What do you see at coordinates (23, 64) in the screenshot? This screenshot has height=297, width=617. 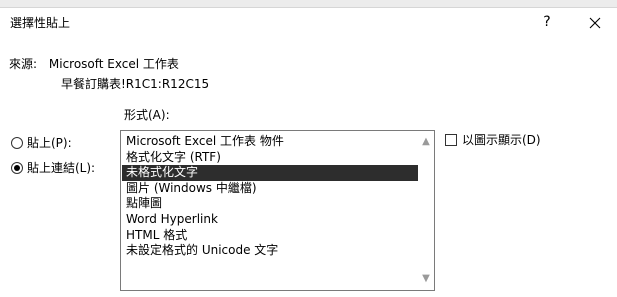 I see `source-label: 來源:` at bounding box center [23, 64].